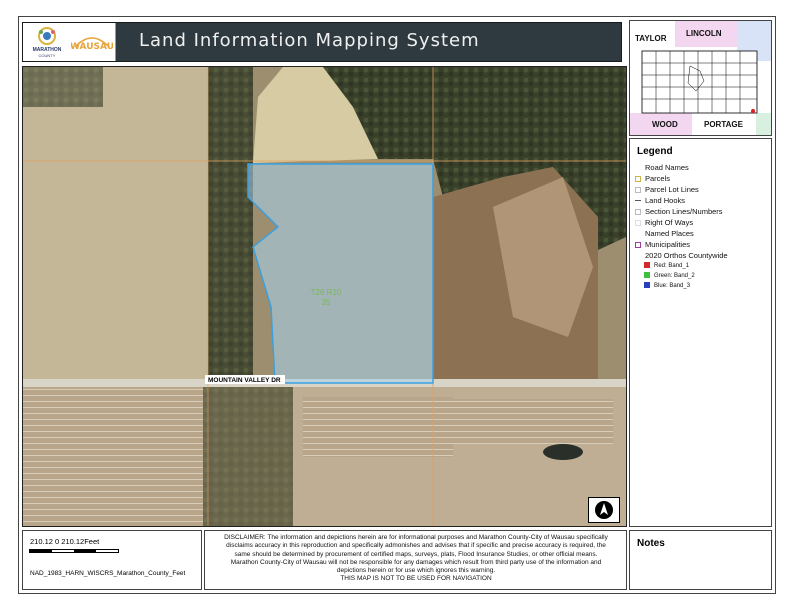 The width and height of the screenshot is (794, 613). I want to click on legend-item-parcels: Parcels, so click(652, 178).